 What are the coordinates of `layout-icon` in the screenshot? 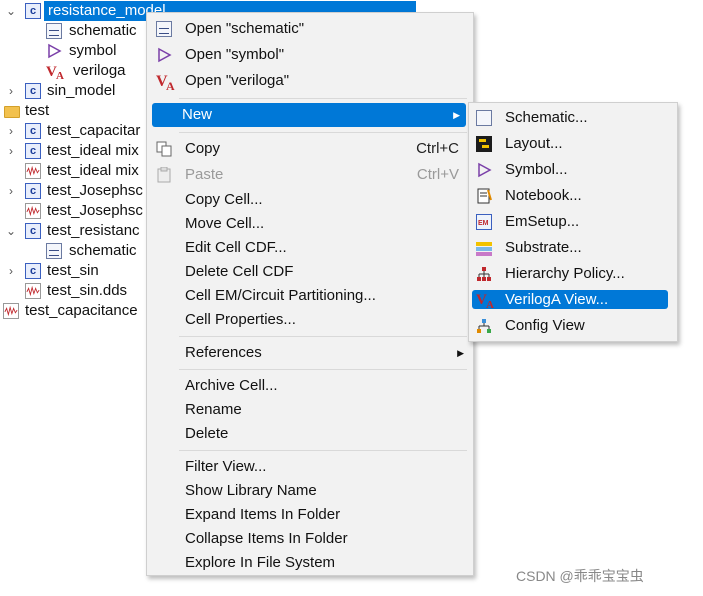 It's located at (484, 144).